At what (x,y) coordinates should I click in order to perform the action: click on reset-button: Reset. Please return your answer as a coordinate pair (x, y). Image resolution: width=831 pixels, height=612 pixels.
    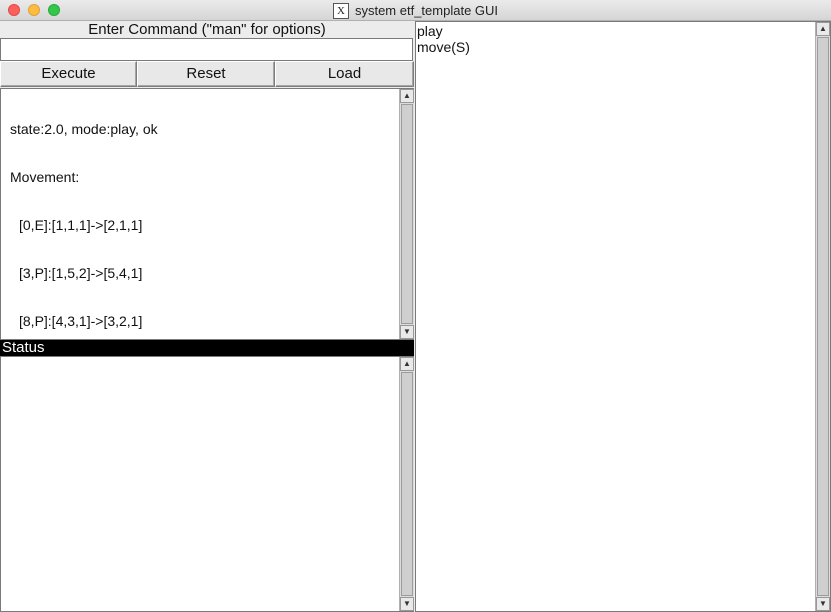
    Looking at the image, I should click on (206, 74).